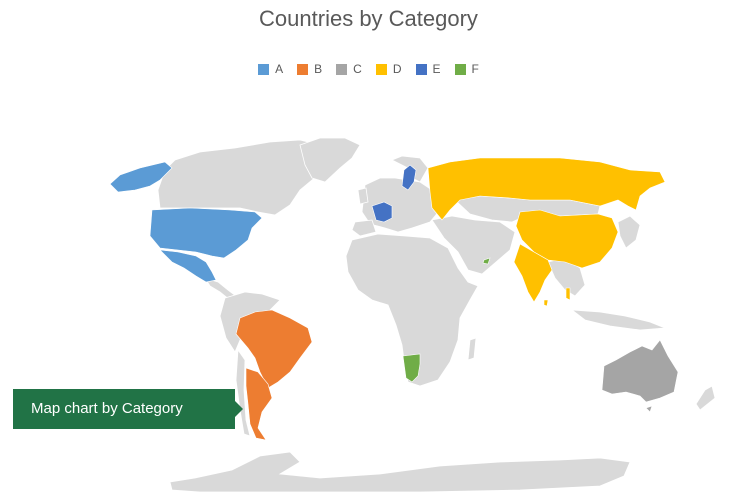 The width and height of the screenshot is (737, 501). I want to click on country-malaysia, so click(568, 294).